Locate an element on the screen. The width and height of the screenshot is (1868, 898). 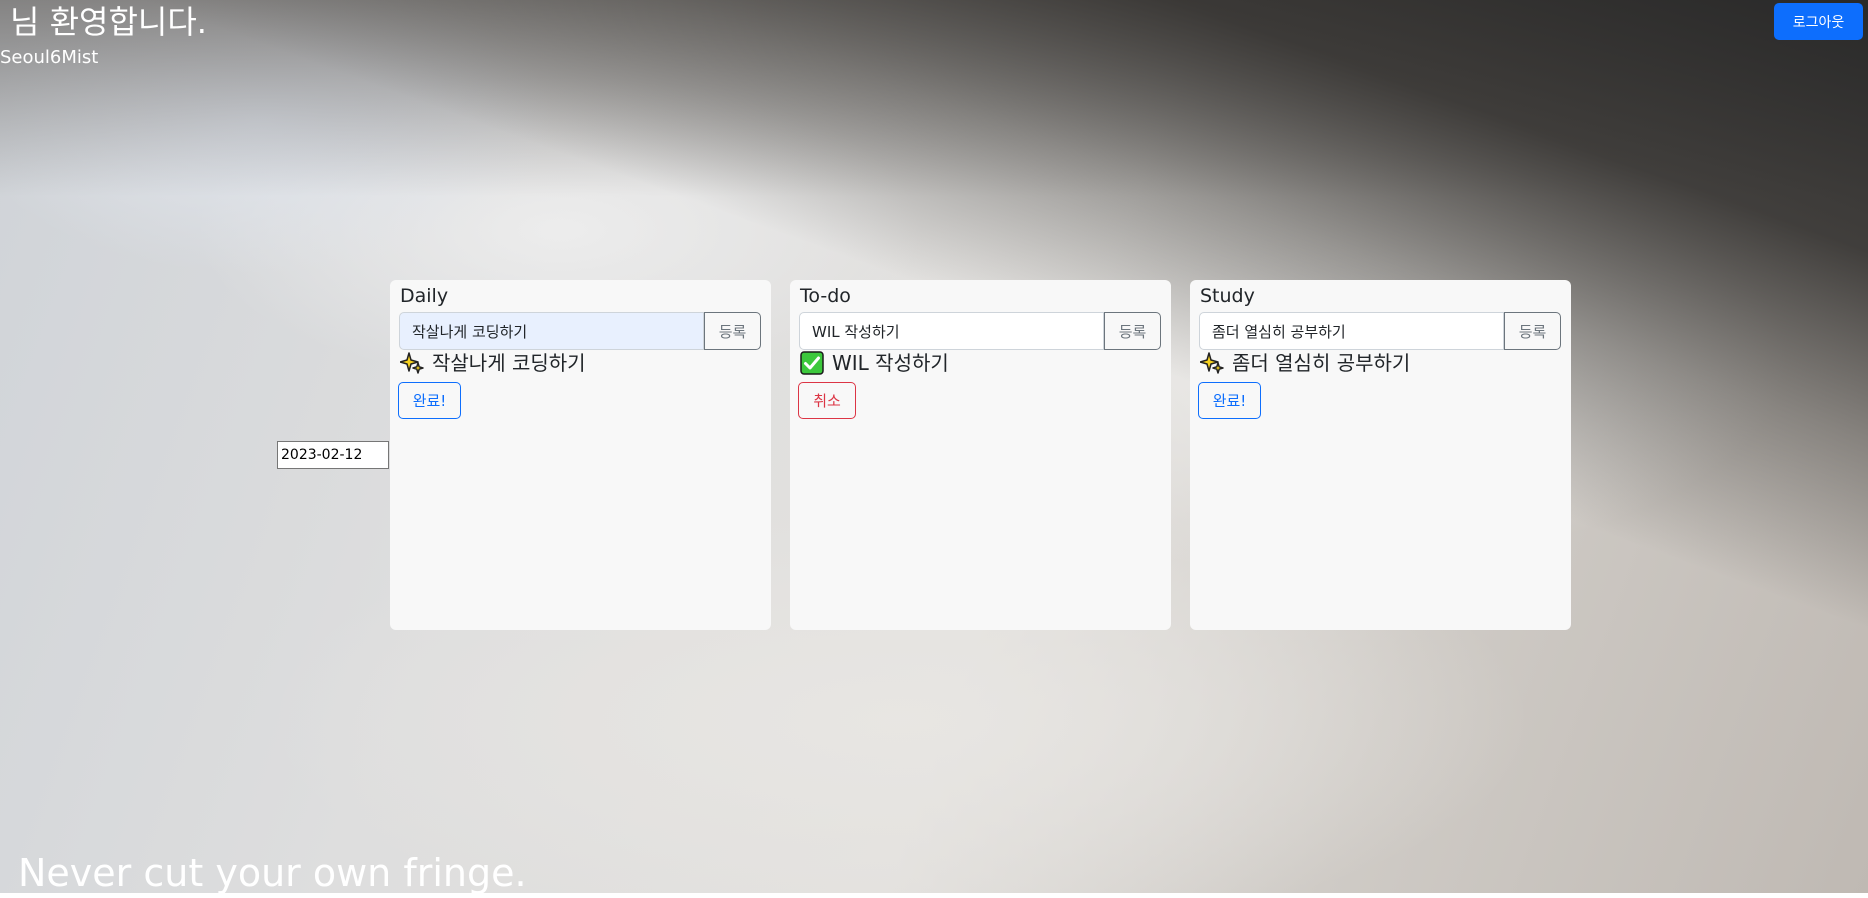
footer-quote: Never cut your own fringe. is located at coordinates (272, 873).